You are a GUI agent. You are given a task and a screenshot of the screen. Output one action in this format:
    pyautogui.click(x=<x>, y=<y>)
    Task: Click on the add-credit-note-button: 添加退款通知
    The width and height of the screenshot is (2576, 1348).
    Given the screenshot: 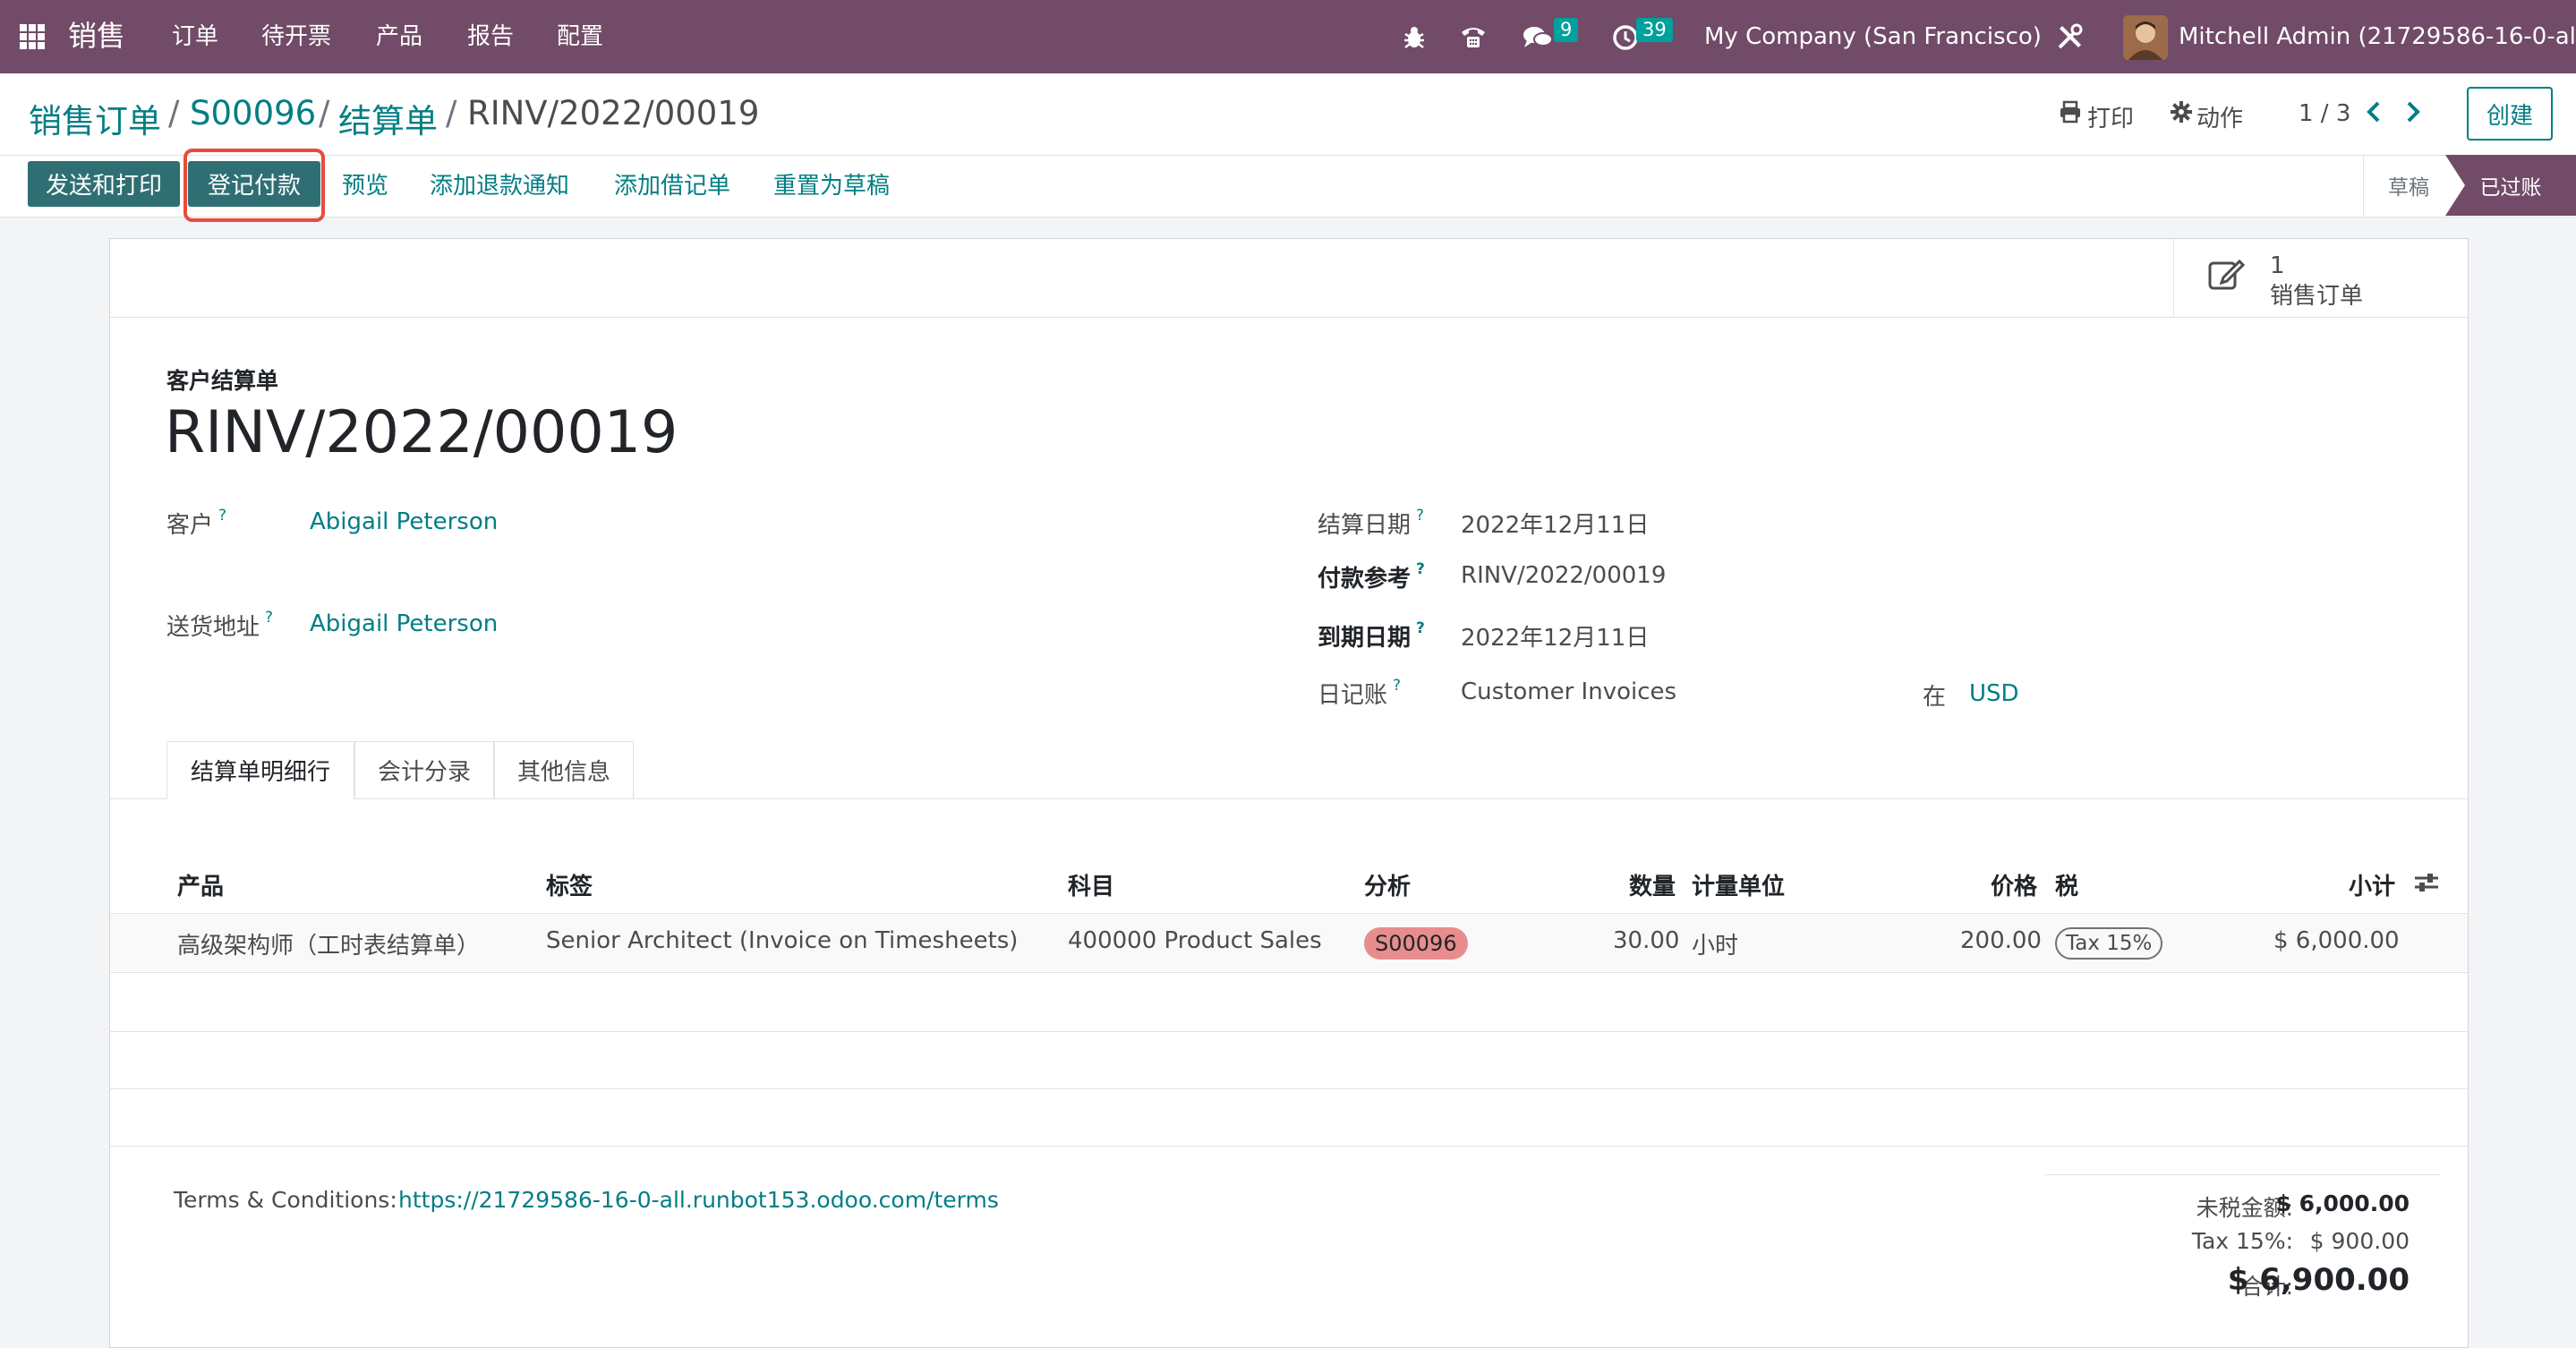 What is the action you would take?
    pyautogui.click(x=499, y=184)
    